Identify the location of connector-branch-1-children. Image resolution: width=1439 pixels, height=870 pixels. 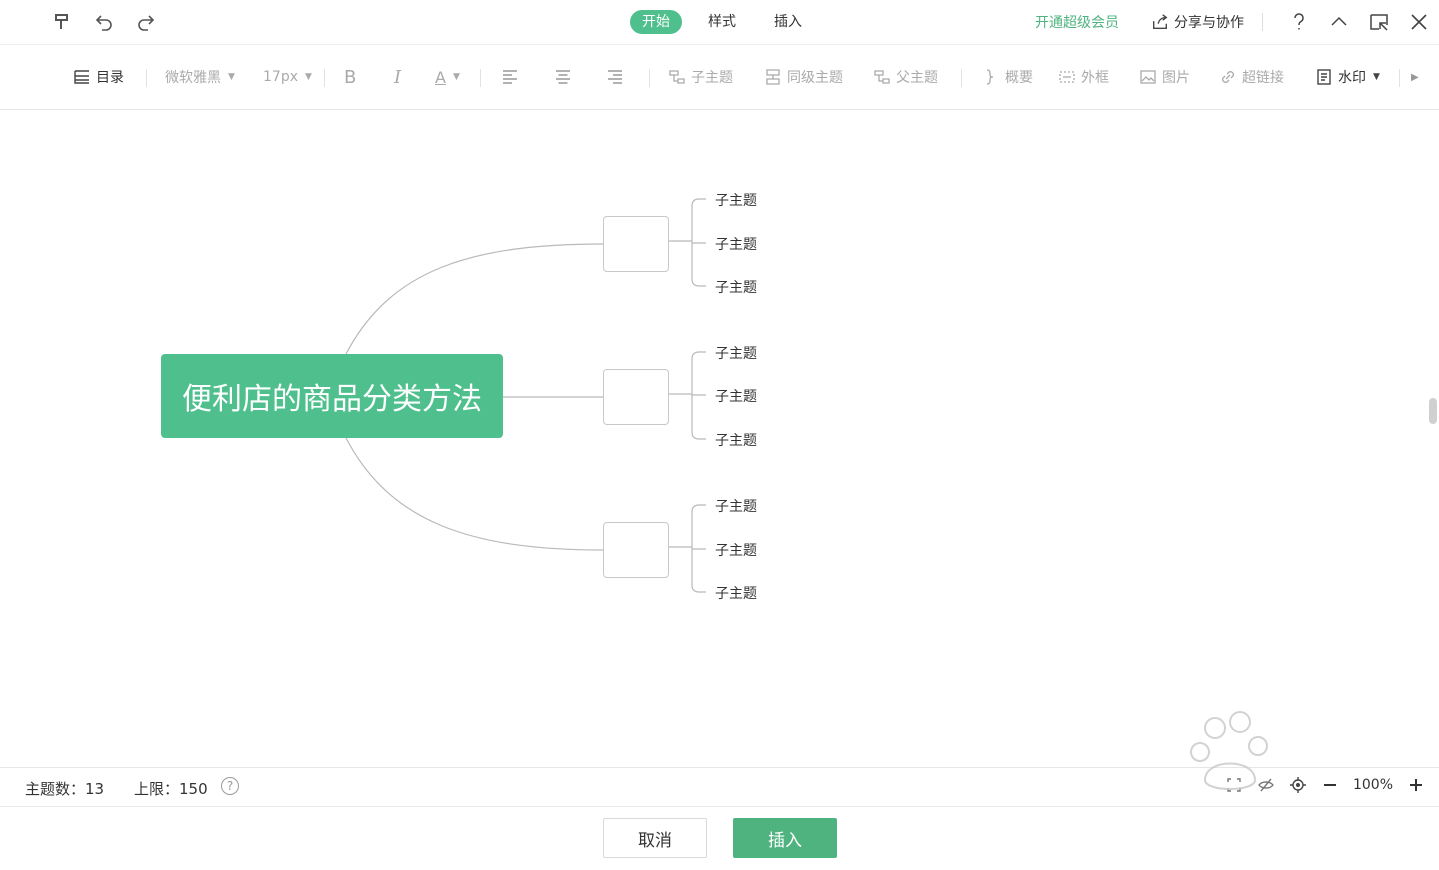
(687, 242).